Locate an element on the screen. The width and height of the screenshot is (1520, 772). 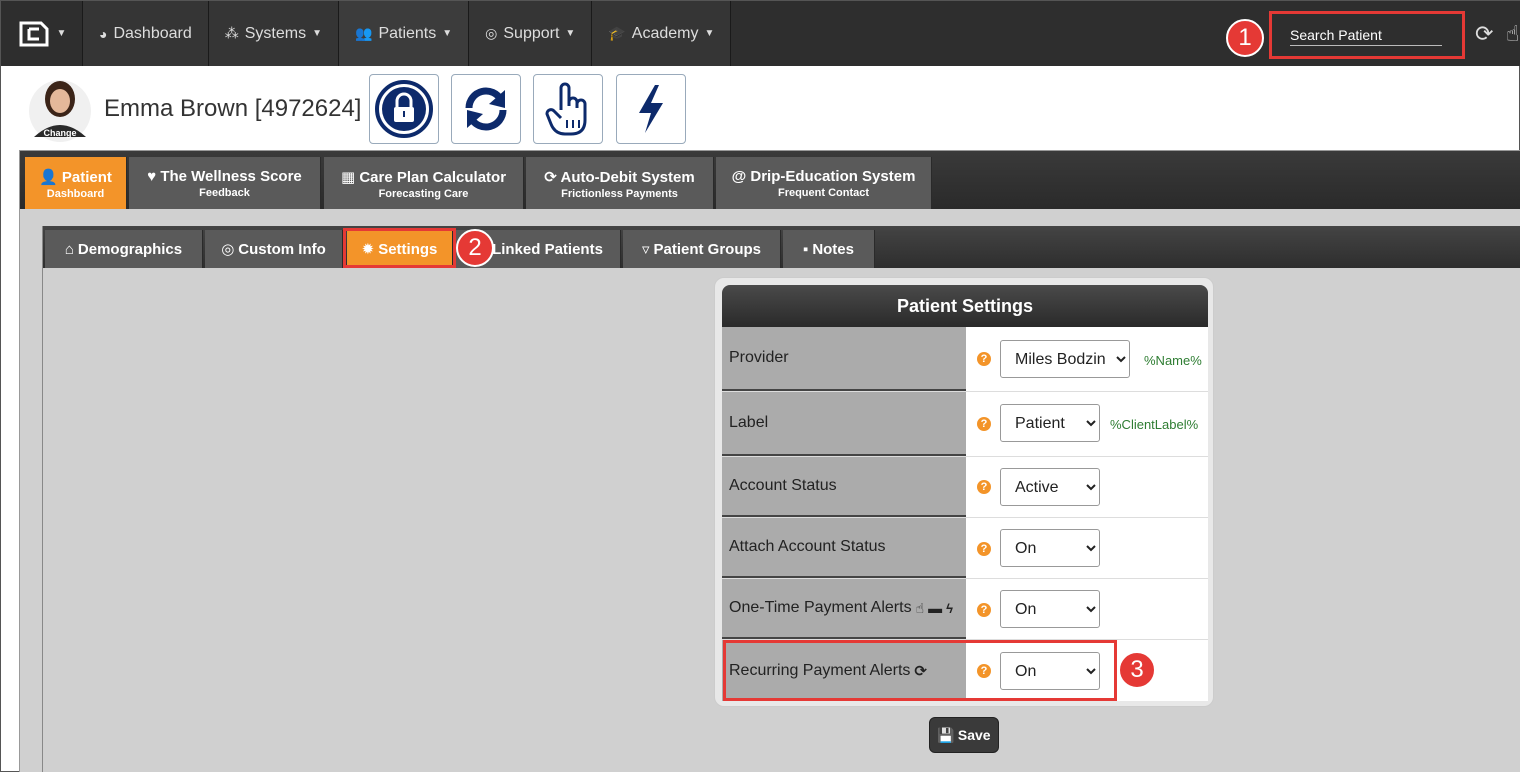
tab-custom-info: ◎ Custom Info is located at coordinates (274, 249).